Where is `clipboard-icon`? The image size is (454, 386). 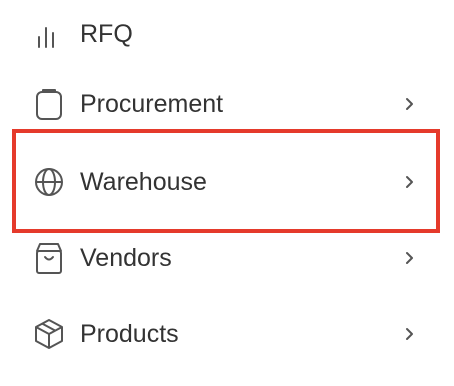 clipboard-icon is located at coordinates (49, 104).